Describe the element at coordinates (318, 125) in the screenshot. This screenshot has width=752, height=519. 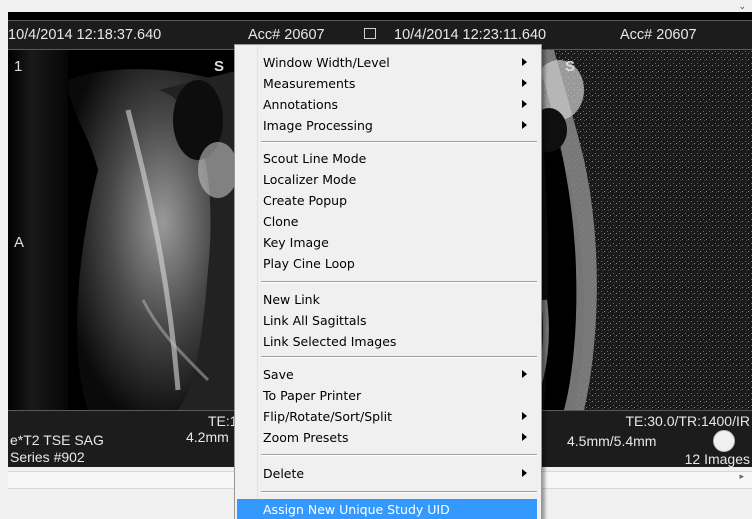
I see `menu-item-label: Image Processing` at that location.